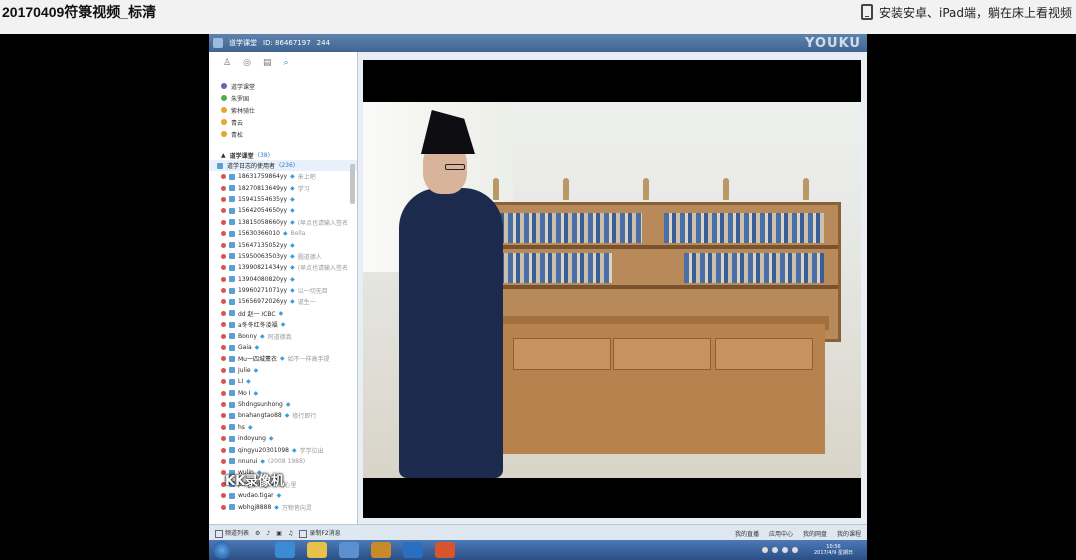 The height and width of the screenshot is (560, 1076). I want to click on member-item: 13815058660yy ◆ (早点也请输入签名, so click(289, 222).